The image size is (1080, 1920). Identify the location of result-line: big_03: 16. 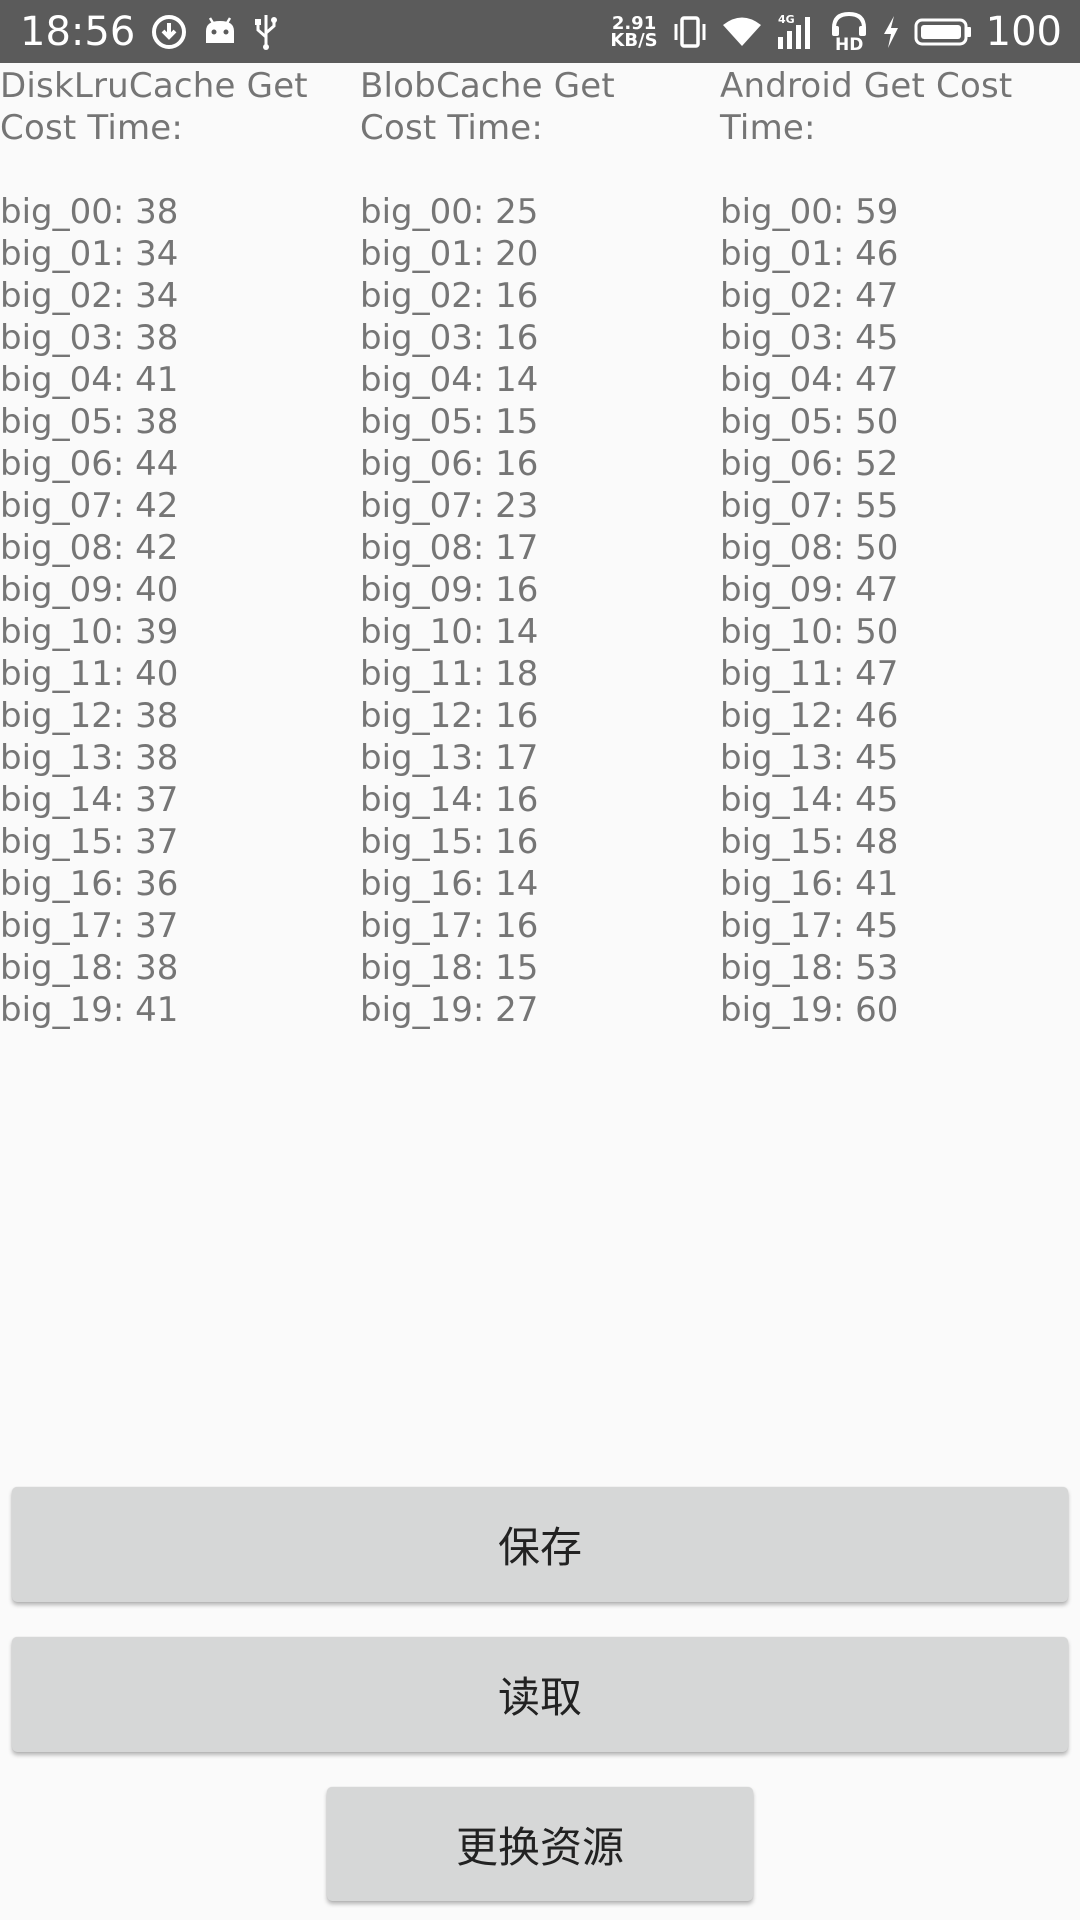
(449, 338).